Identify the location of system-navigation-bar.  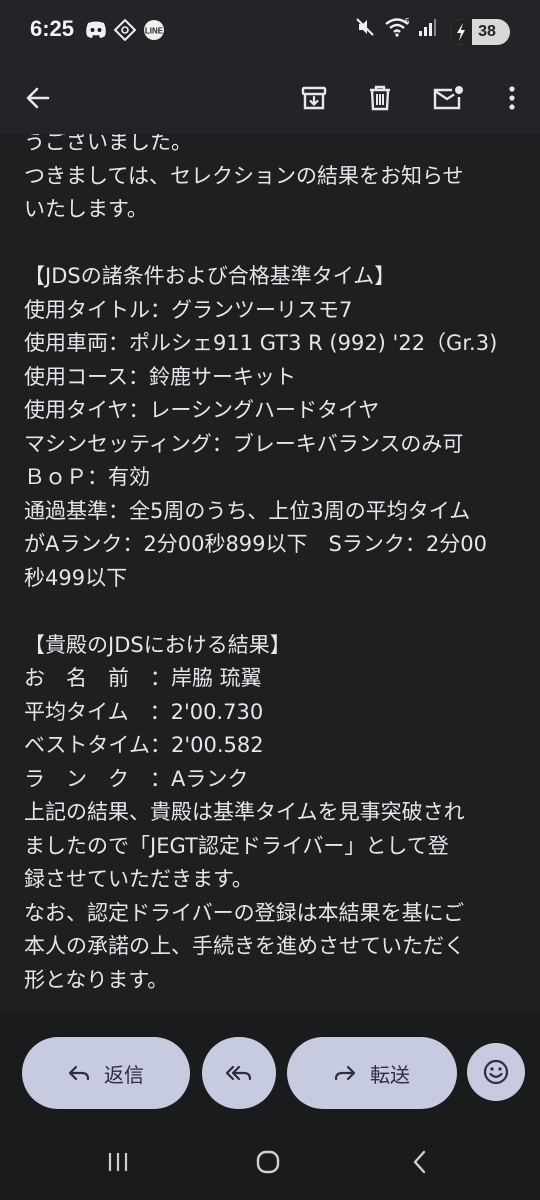
(270, 1160).